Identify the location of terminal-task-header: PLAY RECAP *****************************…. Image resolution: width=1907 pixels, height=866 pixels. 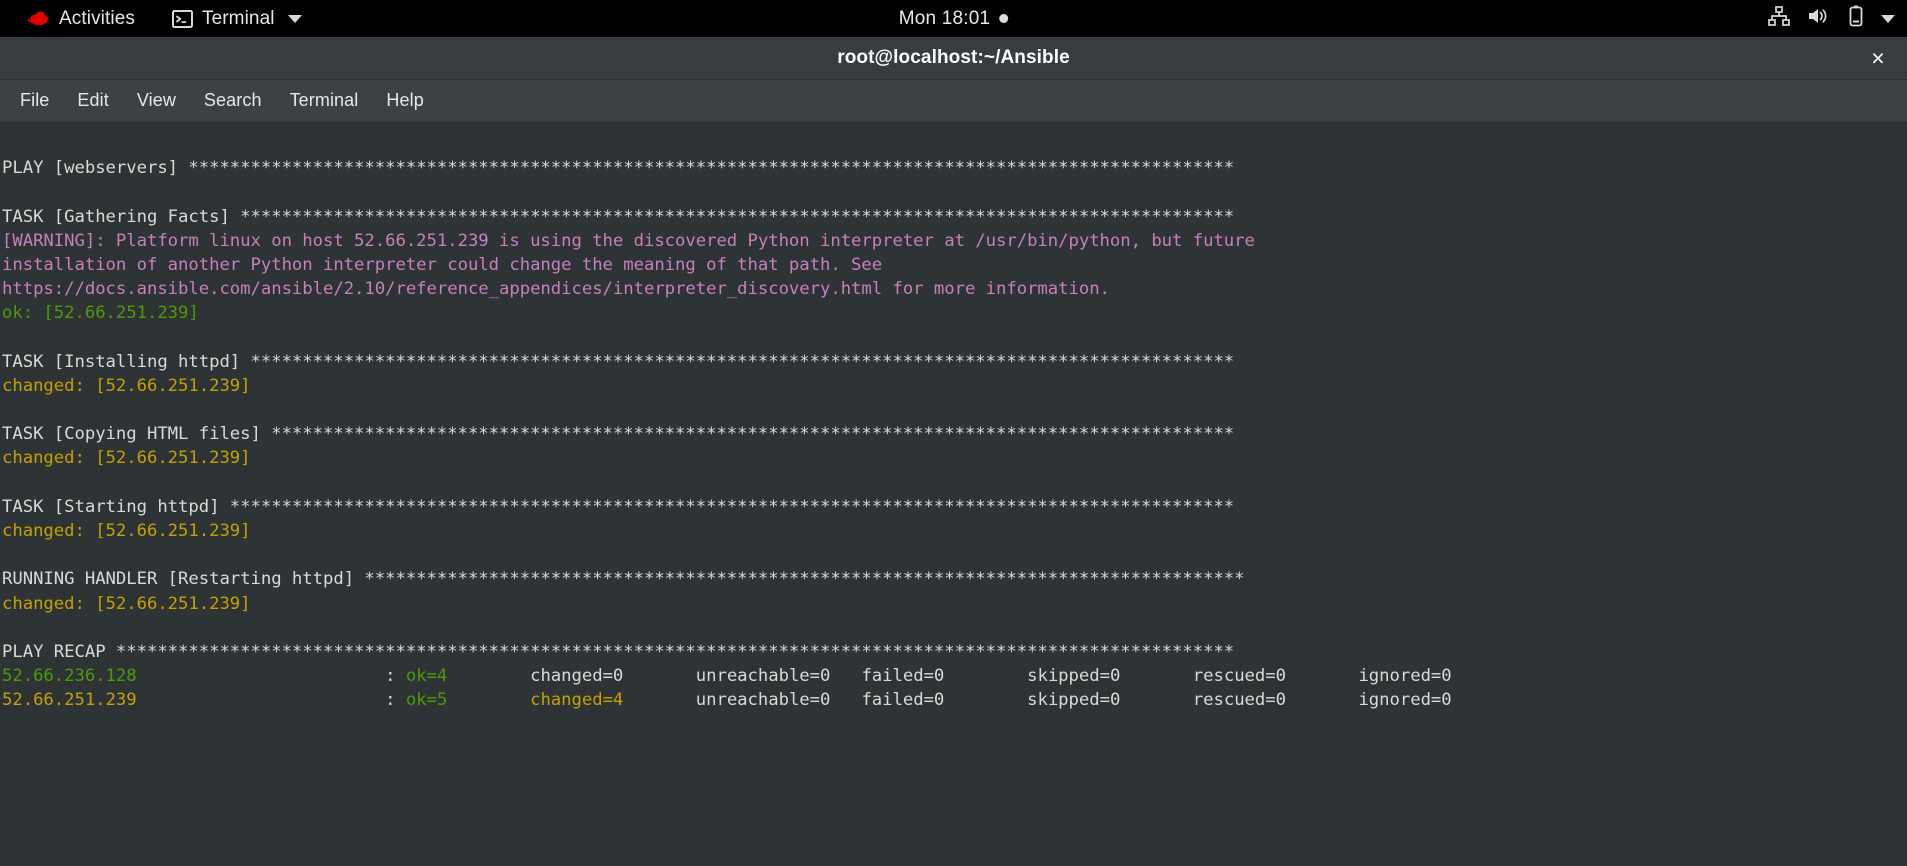
(954, 652).